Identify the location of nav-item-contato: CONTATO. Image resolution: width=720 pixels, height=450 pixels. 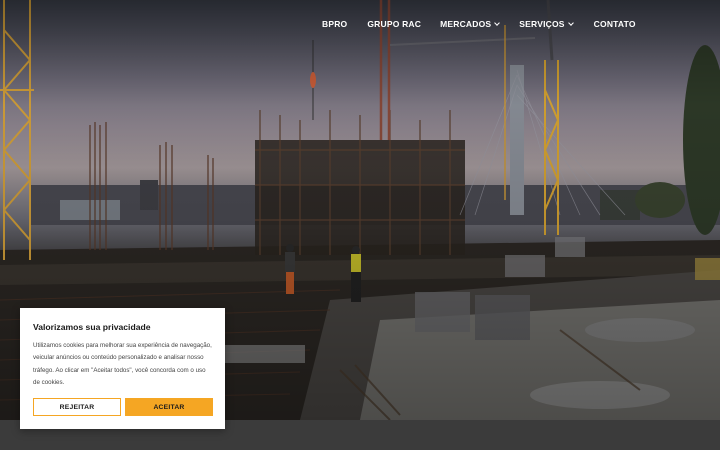
(615, 24).